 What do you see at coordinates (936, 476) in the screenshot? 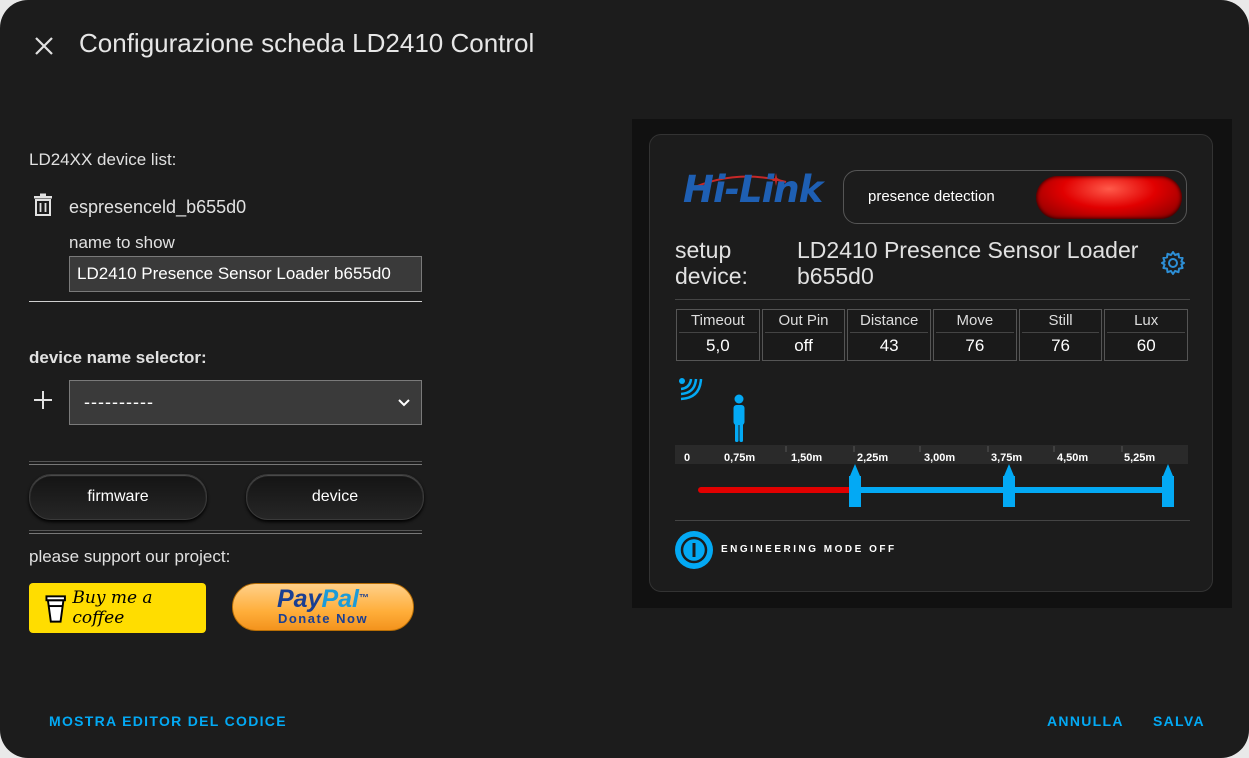
I see `gate-slider` at bounding box center [936, 476].